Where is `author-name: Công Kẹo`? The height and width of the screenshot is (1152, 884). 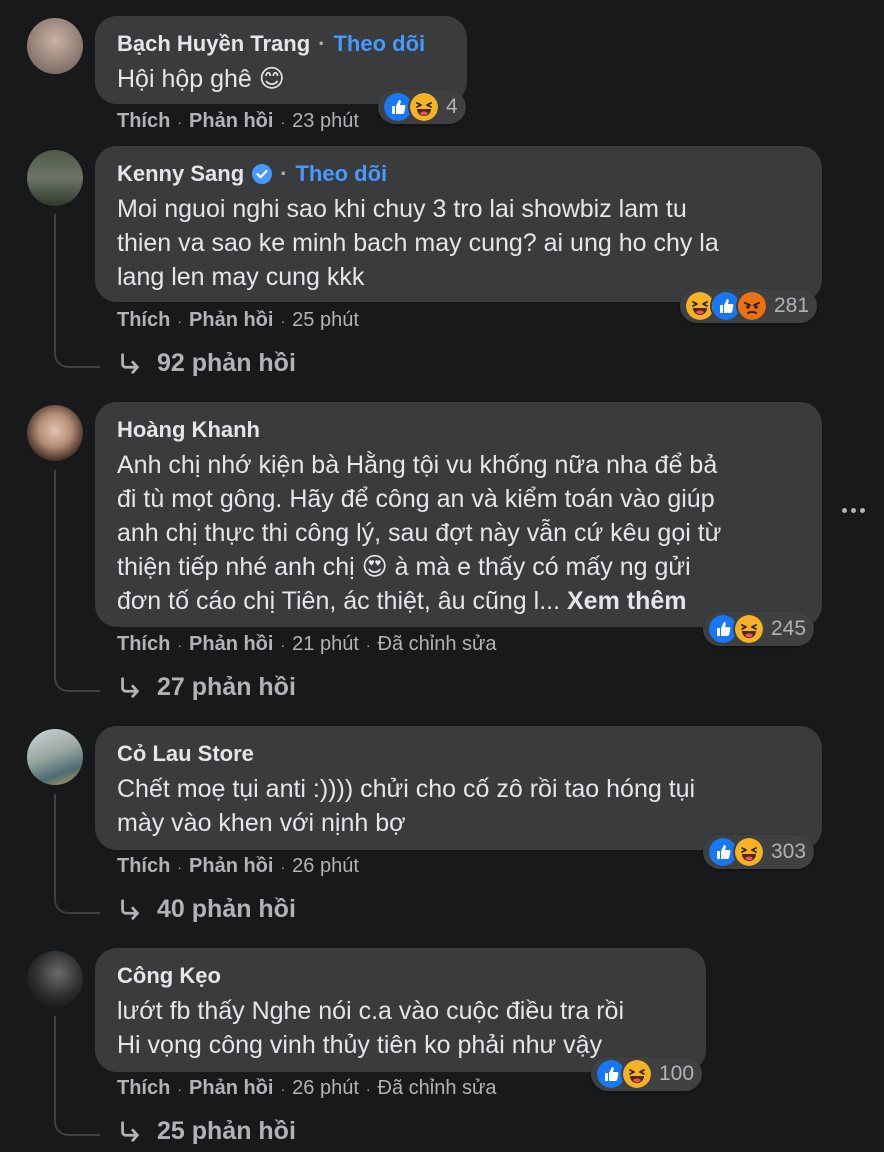 author-name: Công Kẹo is located at coordinates (169, 976).